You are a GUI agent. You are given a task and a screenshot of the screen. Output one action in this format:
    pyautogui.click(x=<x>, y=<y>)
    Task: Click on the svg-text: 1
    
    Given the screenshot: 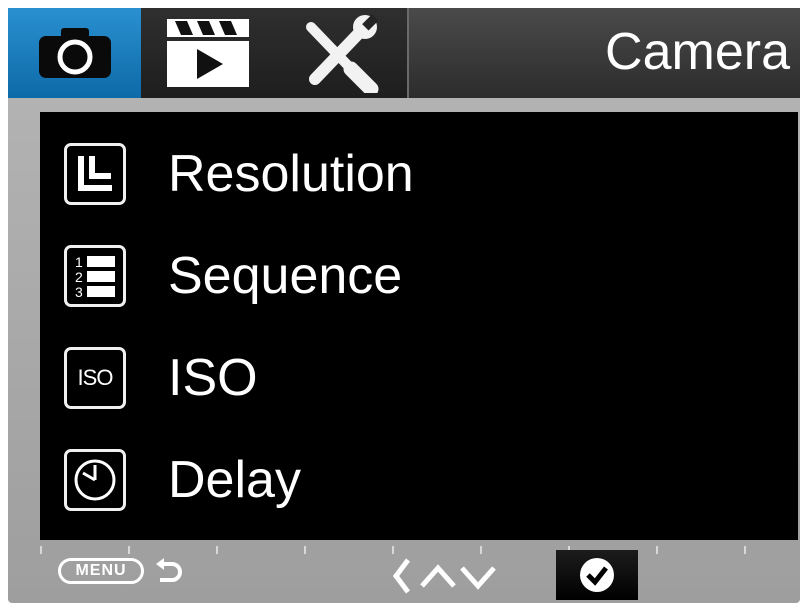 What is the action you would take?
    pyautogui.click(x=79, y=262)
    